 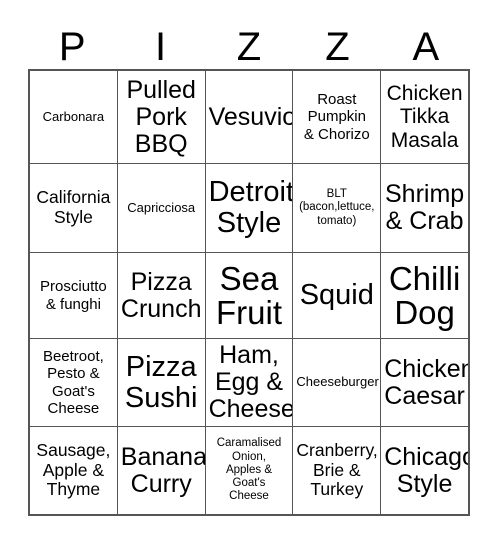 I want to click on bingo-cell-r1c2: Pulled Pork BBQ, so click(x=161, y=117).